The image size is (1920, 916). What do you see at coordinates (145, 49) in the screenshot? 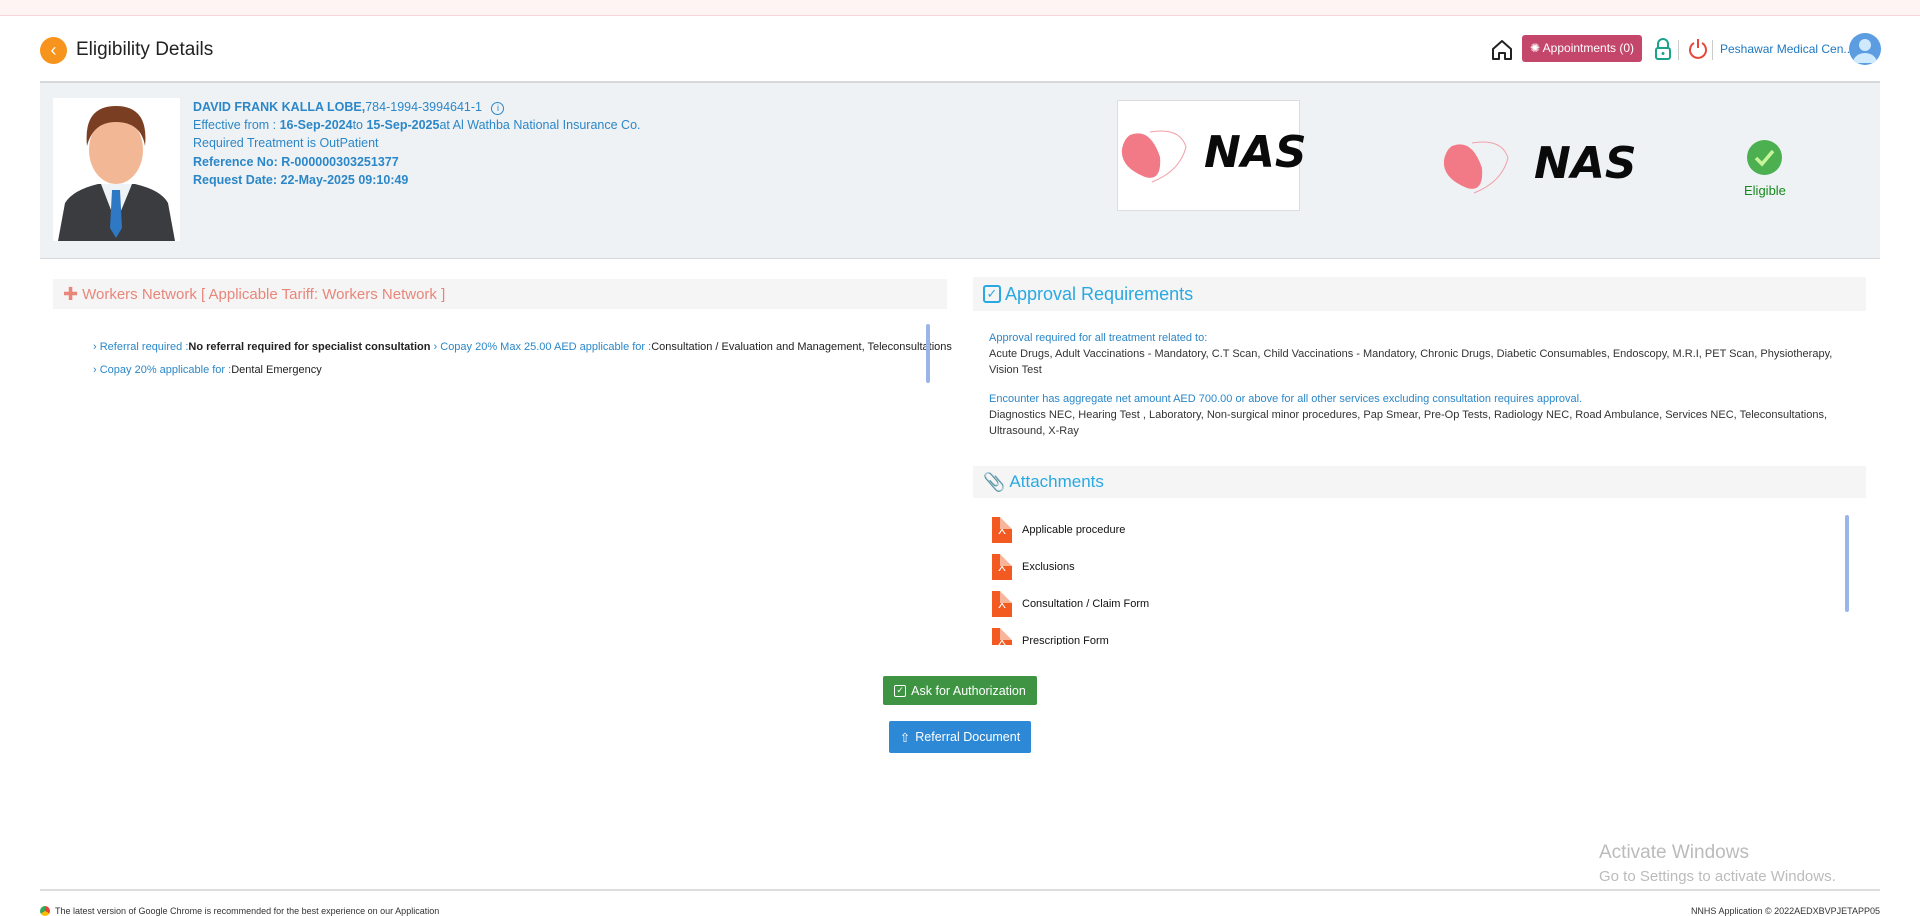
I see `page-title: Eligibility Details` at bounding box center [145, 49].